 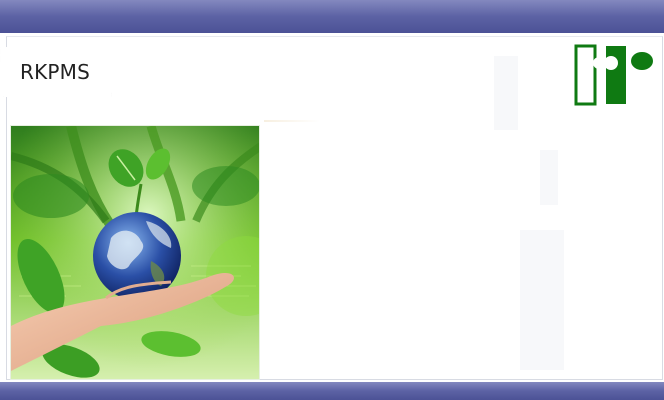 I want to click on top-banner-bar, so click(x=332, y=16).